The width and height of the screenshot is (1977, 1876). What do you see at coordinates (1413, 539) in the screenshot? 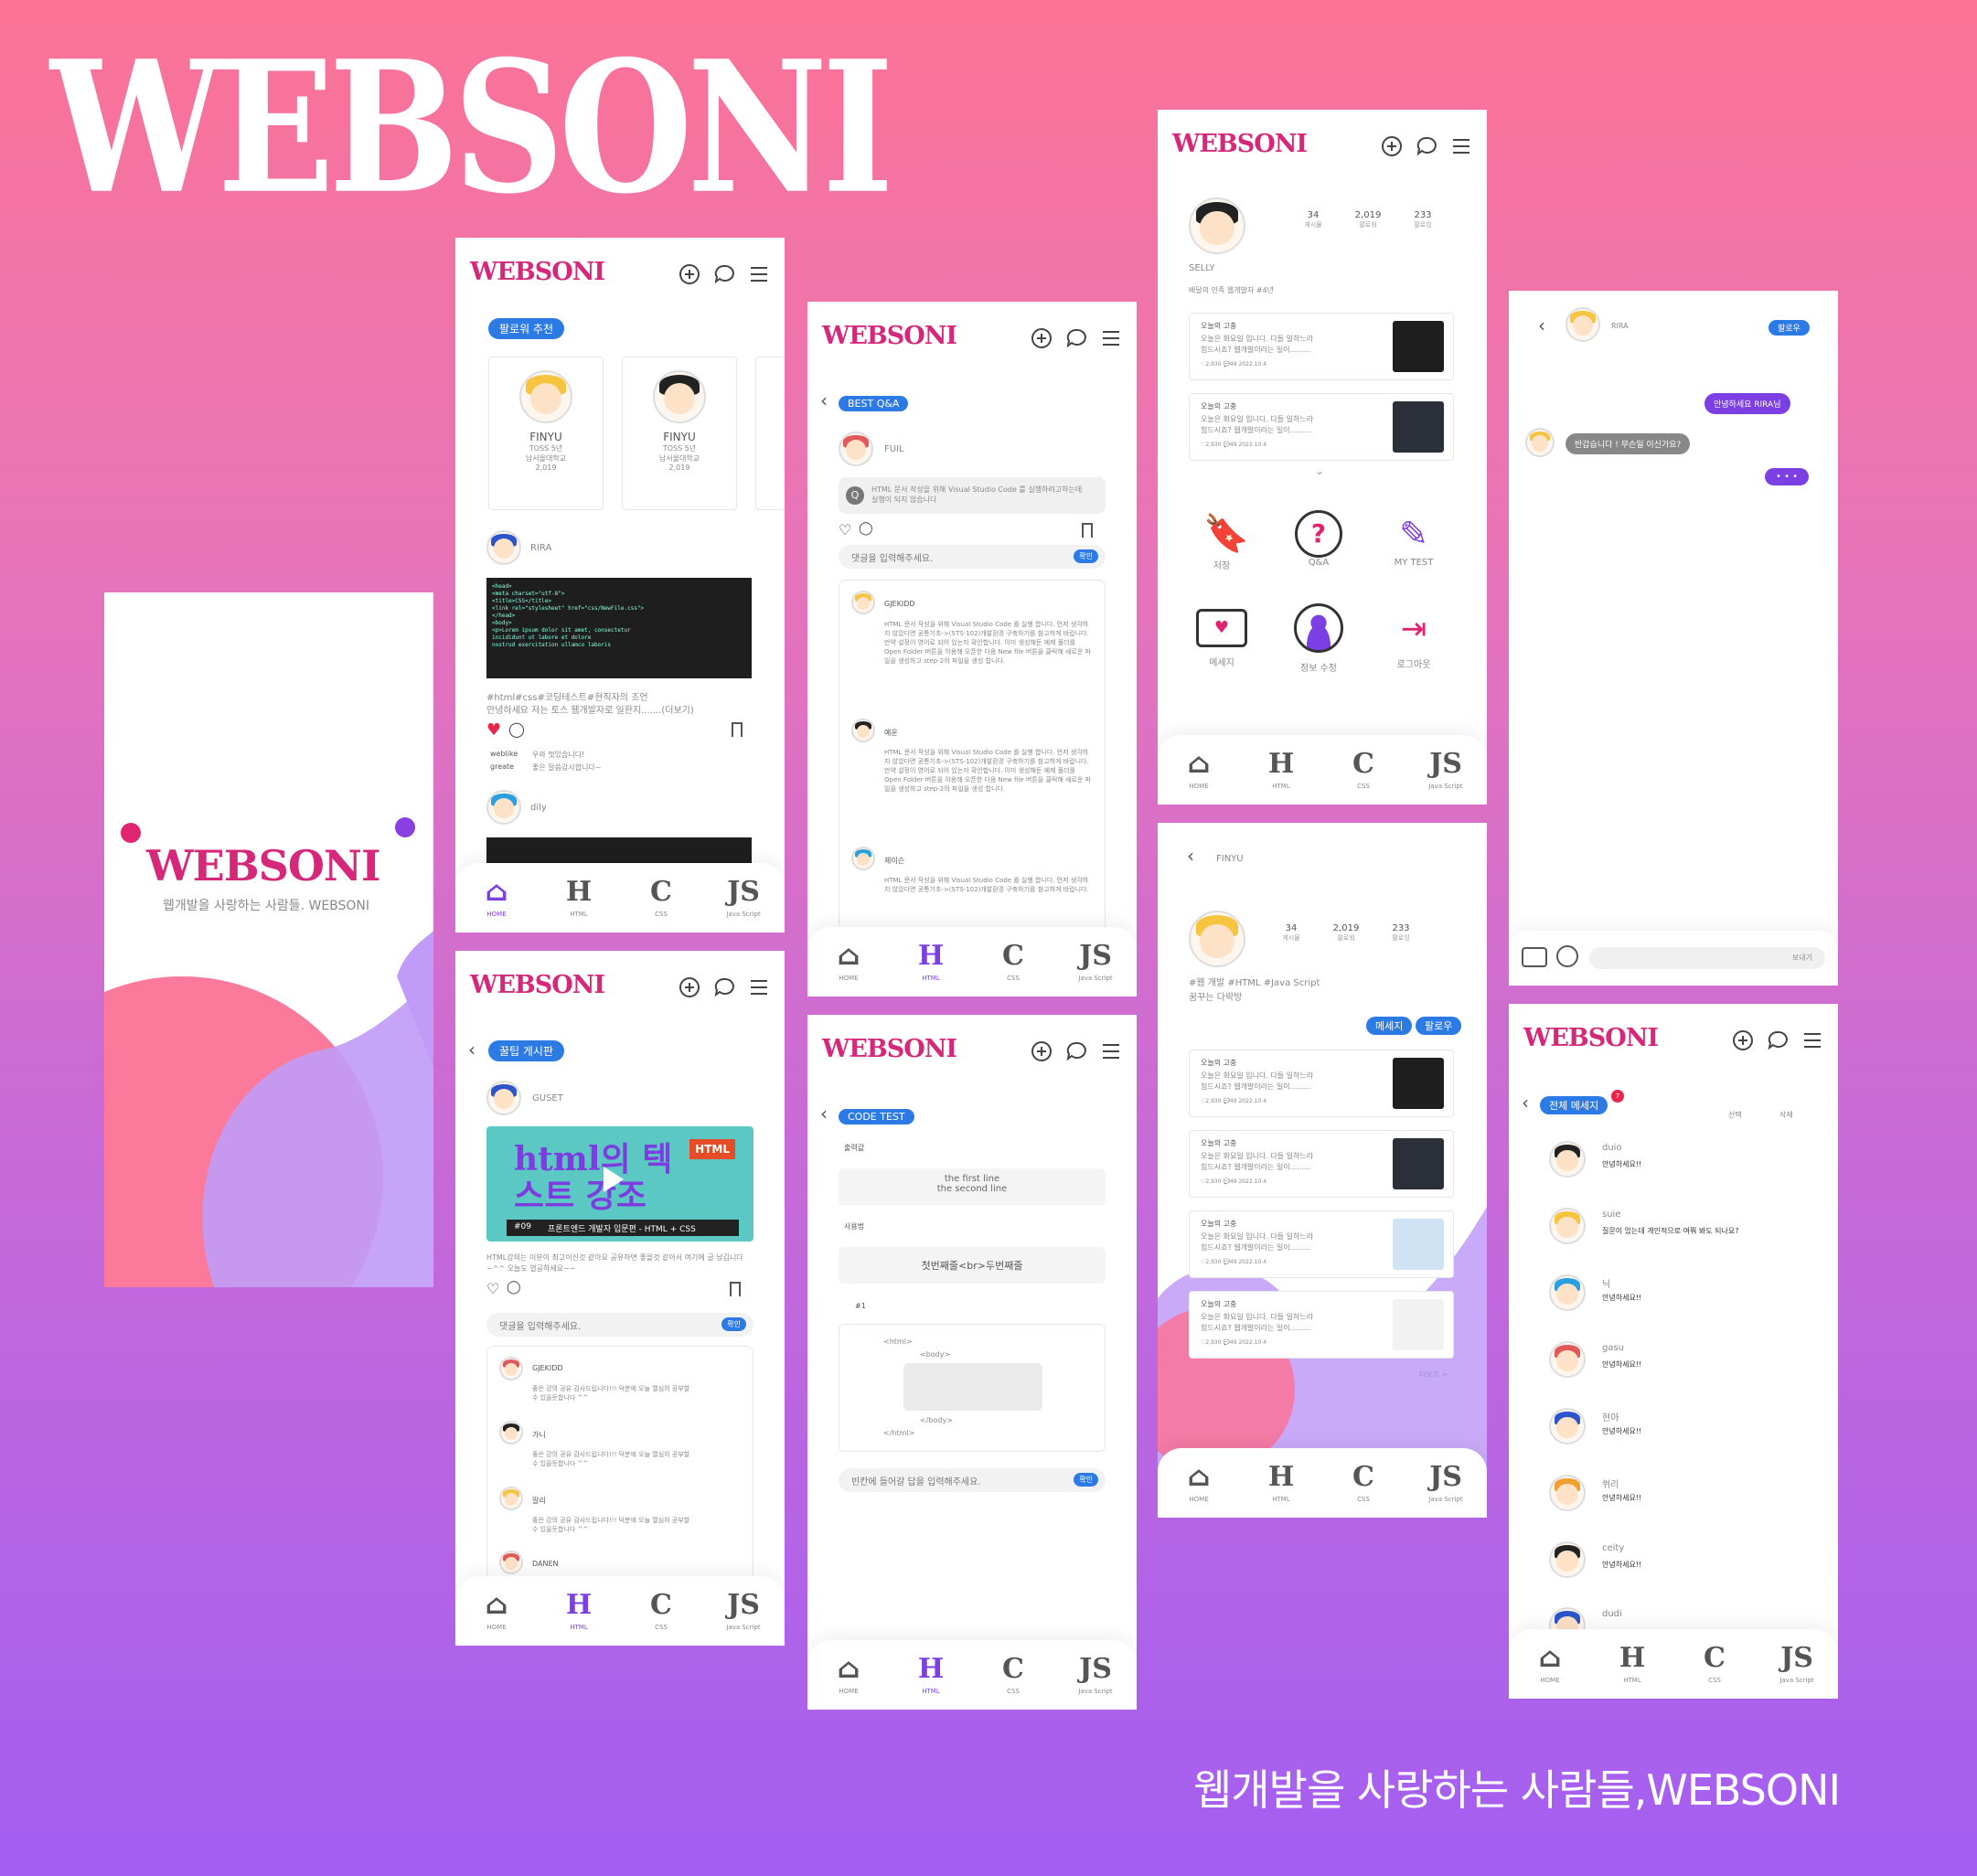
I see `menu-item-mytest: ✎ MY TEST` at bounding box center [1413, 539].